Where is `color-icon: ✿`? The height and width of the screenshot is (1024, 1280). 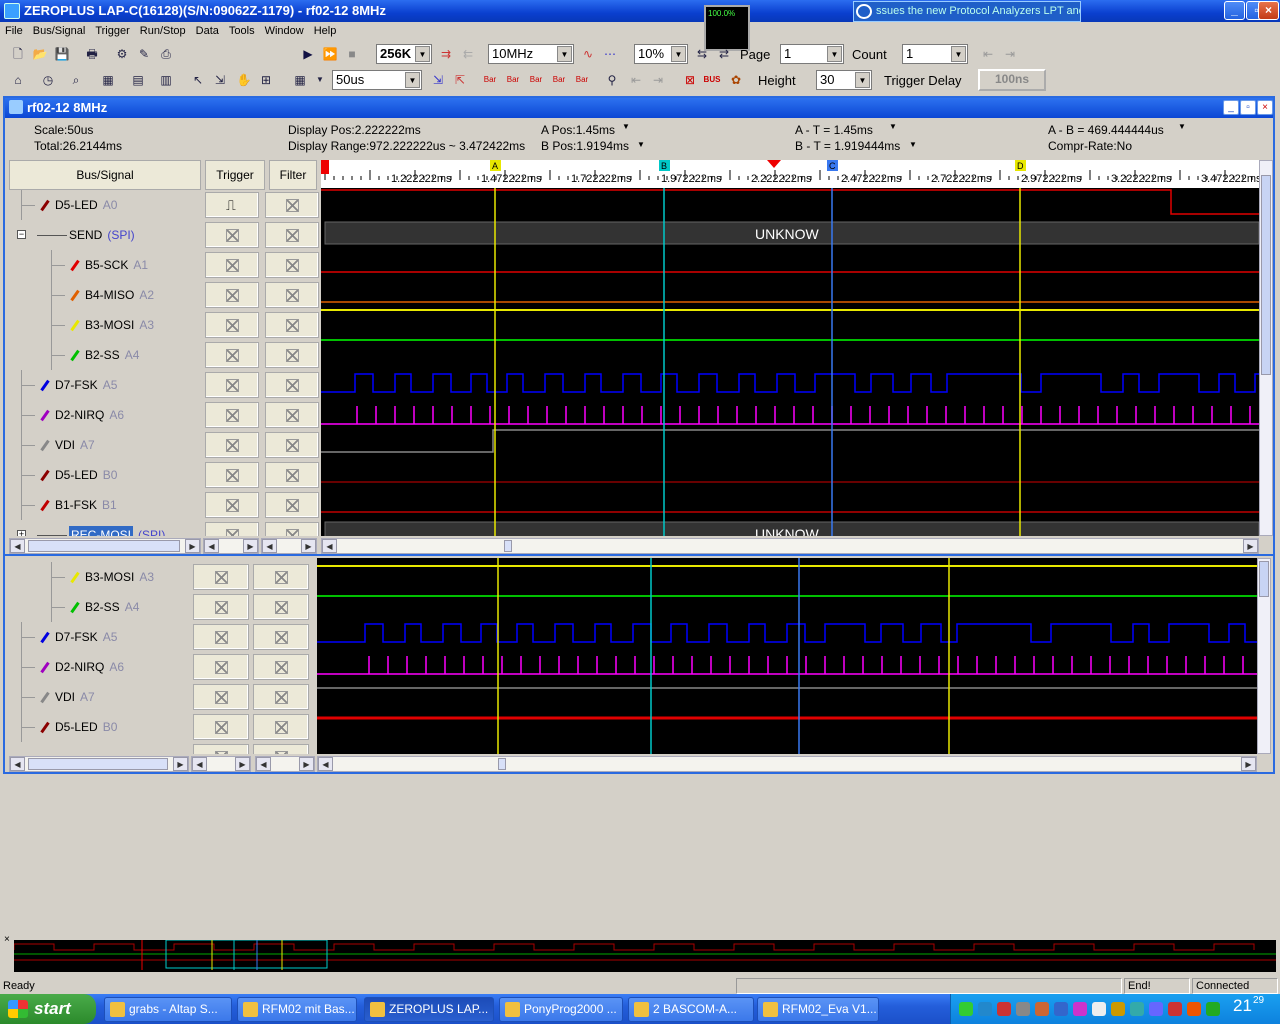
color-icon: ✿ is located at coordinates (736, 80).